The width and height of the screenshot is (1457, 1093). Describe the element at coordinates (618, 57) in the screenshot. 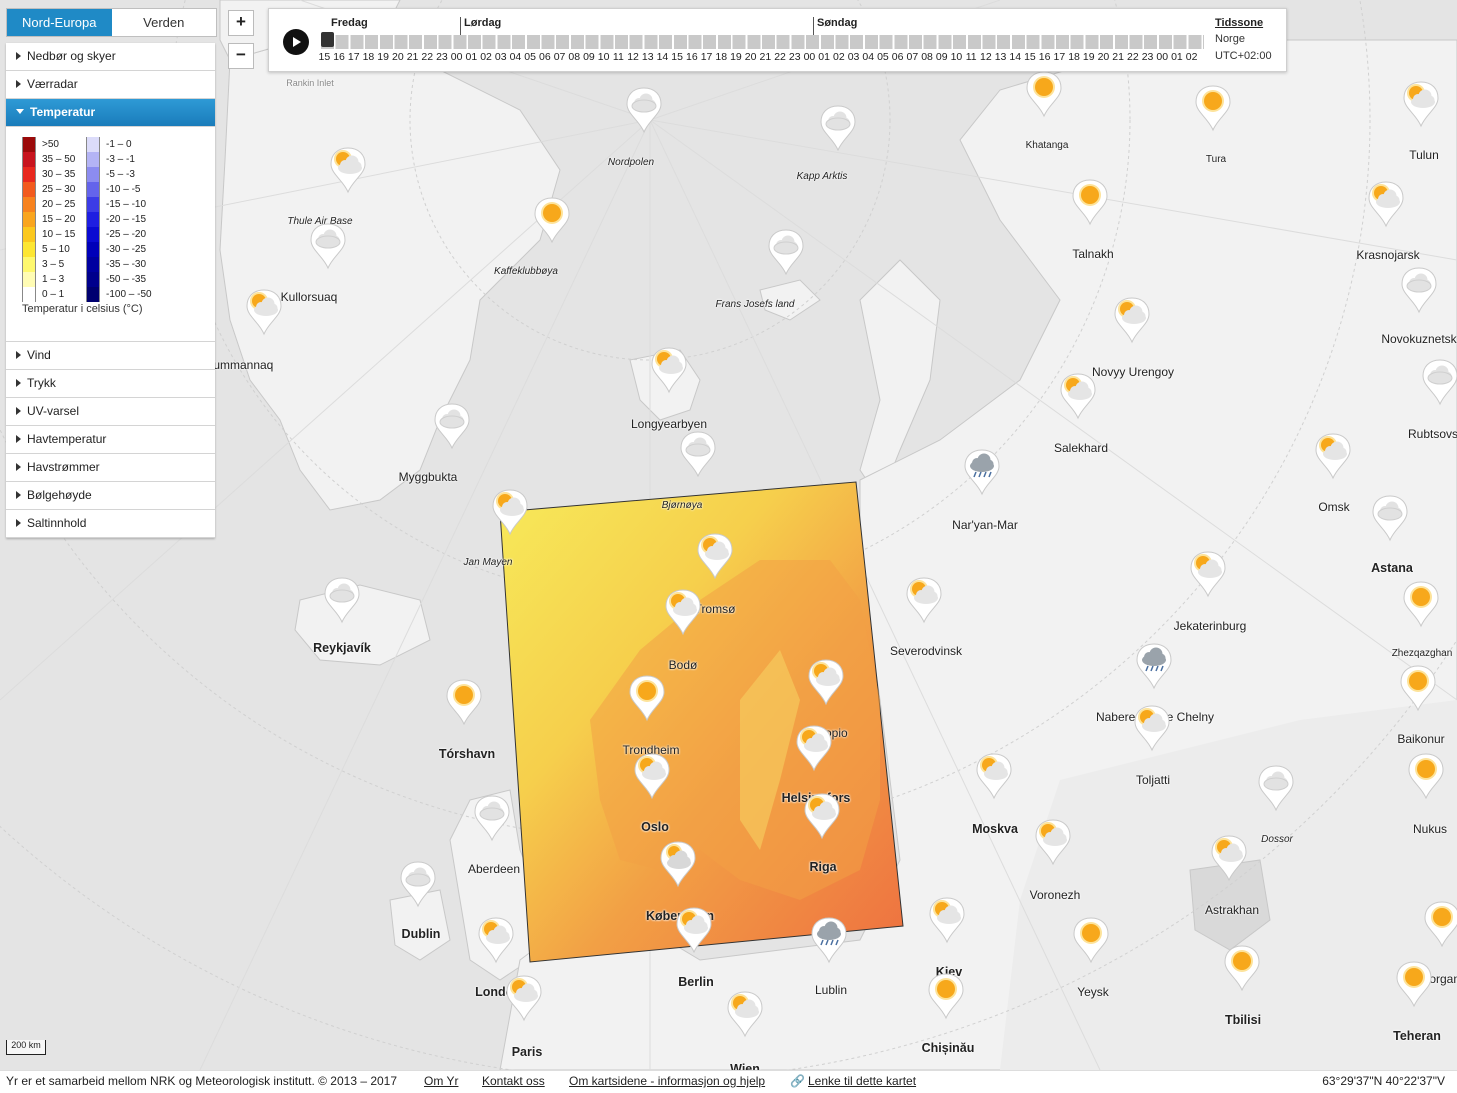

I see `hour-label: 11` at that location.